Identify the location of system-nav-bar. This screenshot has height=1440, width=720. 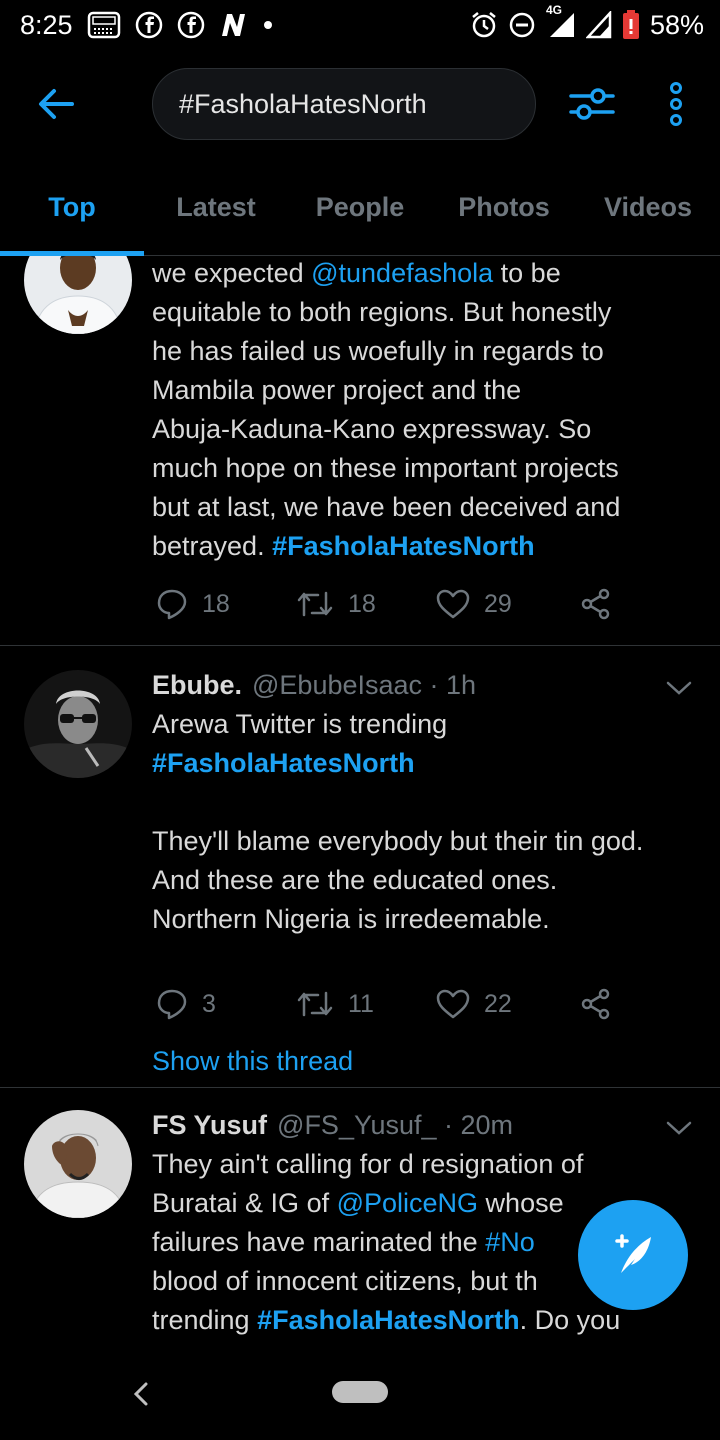
(360, 1398).